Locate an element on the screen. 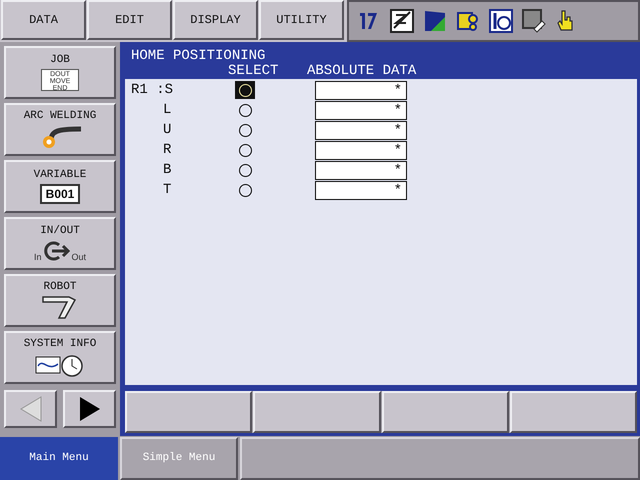  left-arrow-icon is located at coordinates (30, 409).